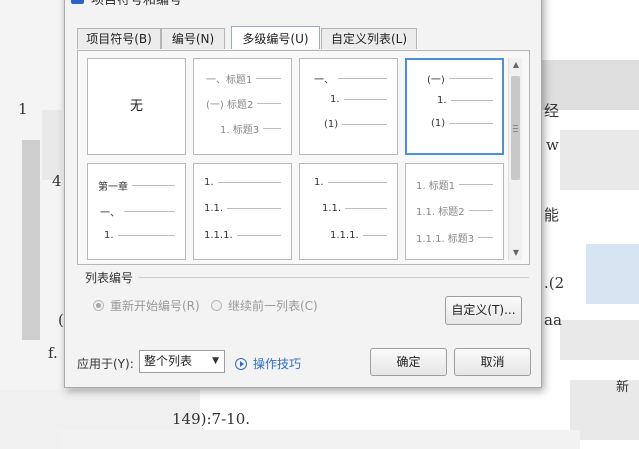  What do you see at coordinates (554, 283) in the screenshot?
I see `doc-text: .(2` at bounding box center [554, 283].